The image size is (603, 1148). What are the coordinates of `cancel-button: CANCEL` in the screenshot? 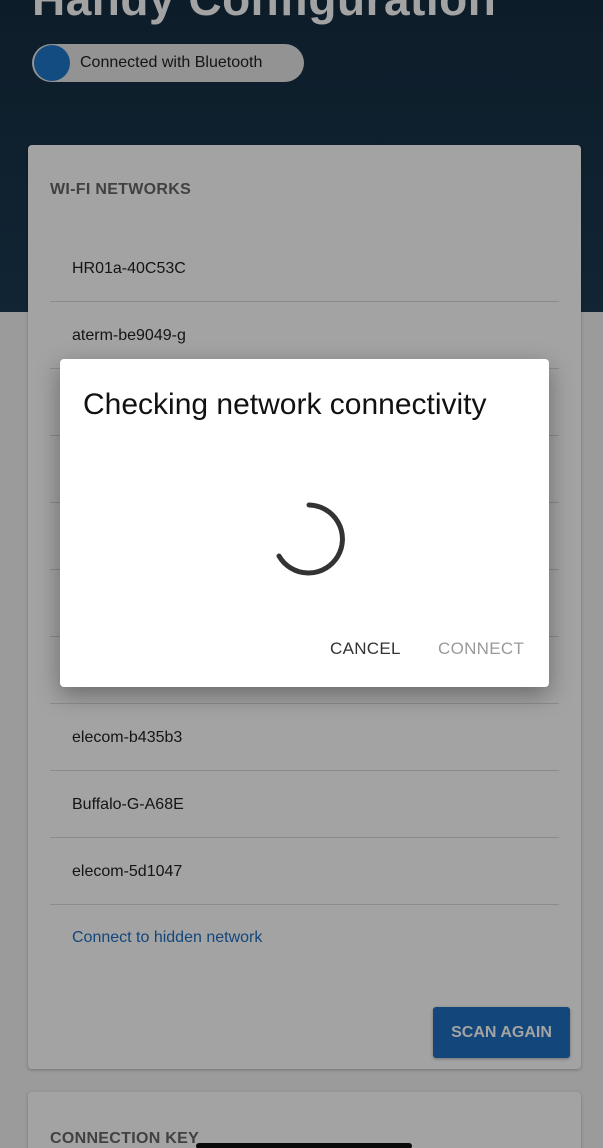 It's located at (365, 649).